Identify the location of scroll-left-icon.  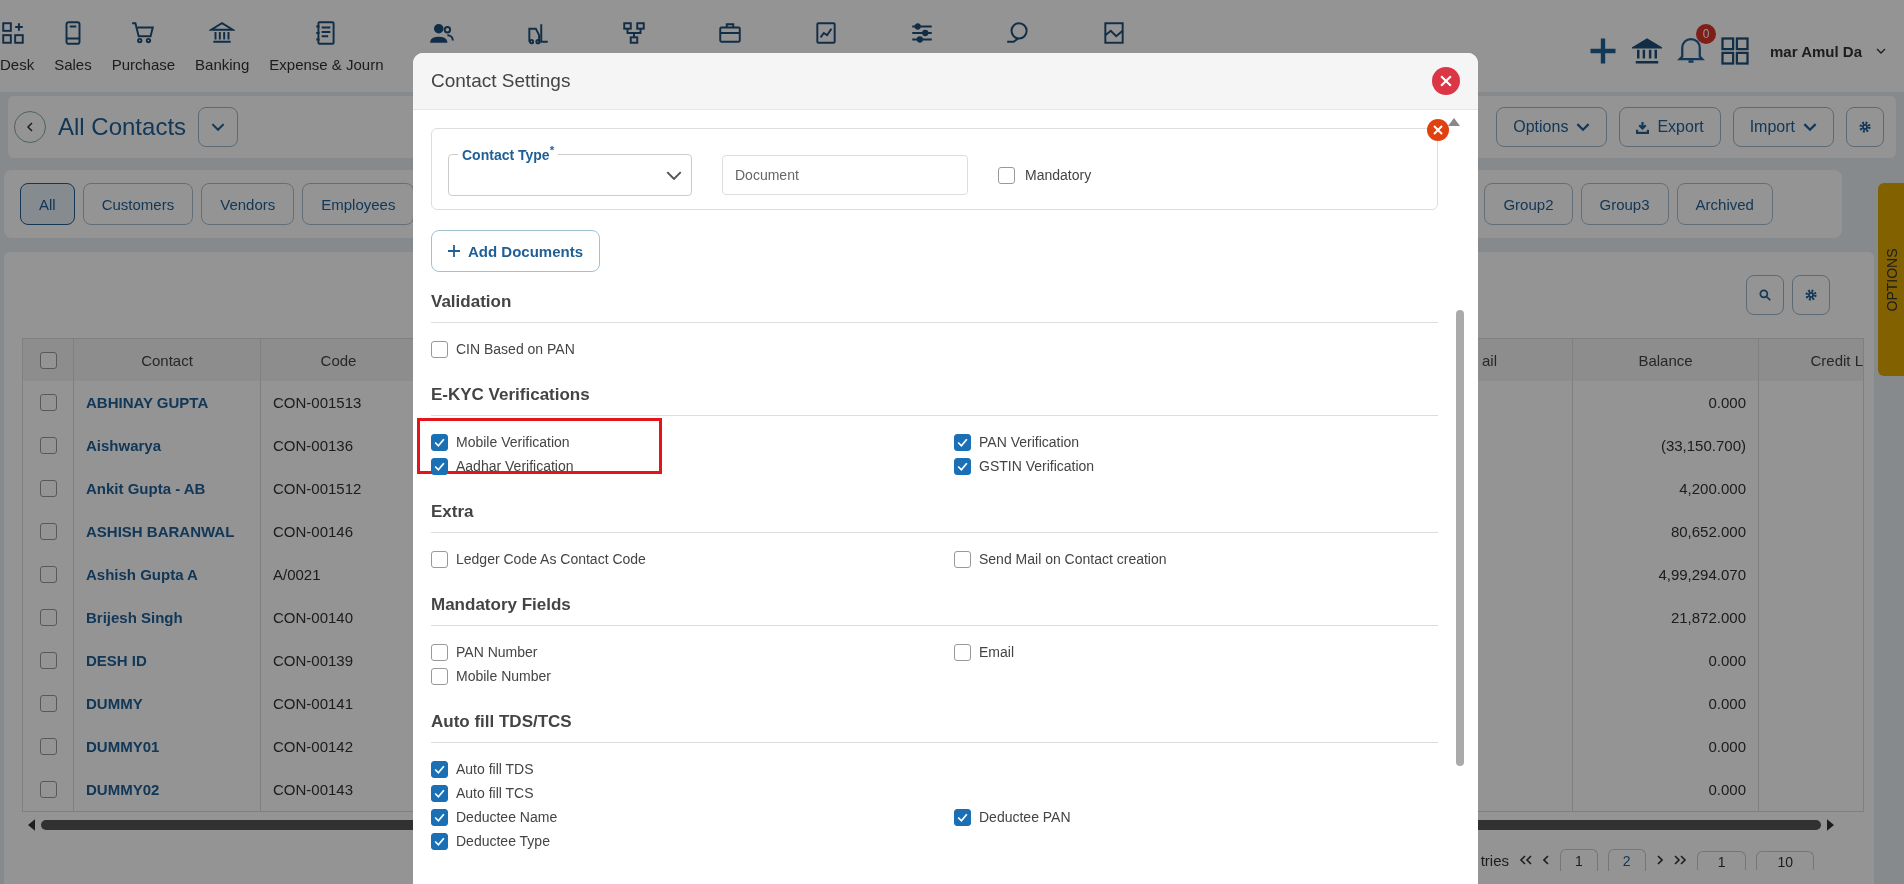
(31, 825).